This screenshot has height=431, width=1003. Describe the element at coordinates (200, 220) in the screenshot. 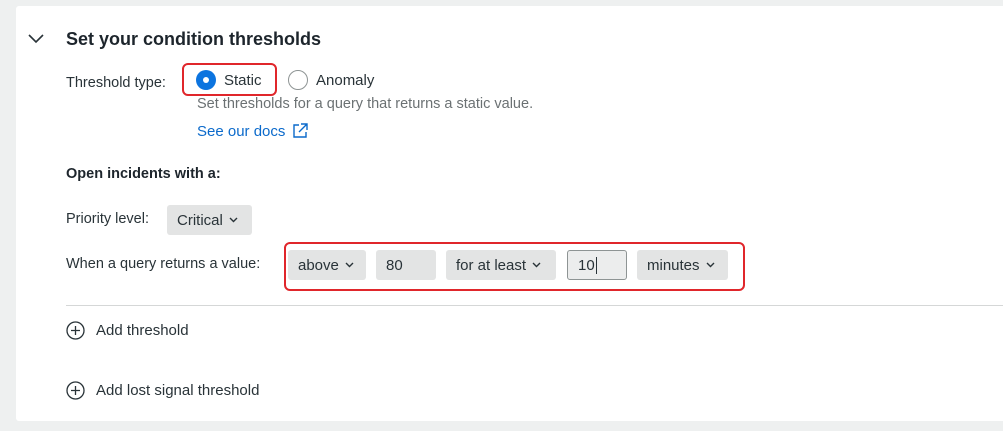

I see `priority-level-value: Critical` at that location.